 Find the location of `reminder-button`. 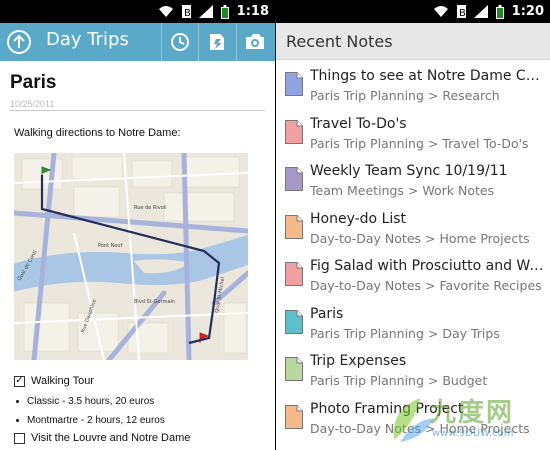

reminder-button is located at coordinates (180, 42).